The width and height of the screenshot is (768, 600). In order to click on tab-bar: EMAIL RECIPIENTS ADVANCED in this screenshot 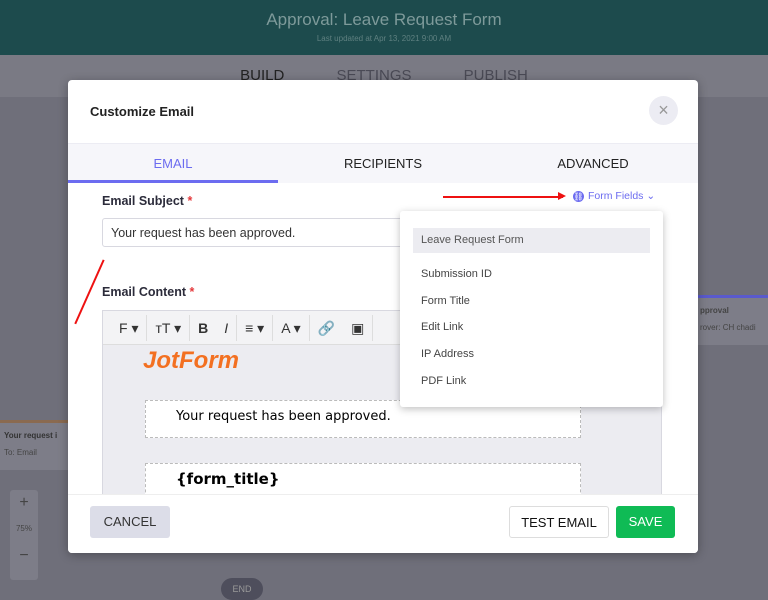, I will do `click(383, 163)`.